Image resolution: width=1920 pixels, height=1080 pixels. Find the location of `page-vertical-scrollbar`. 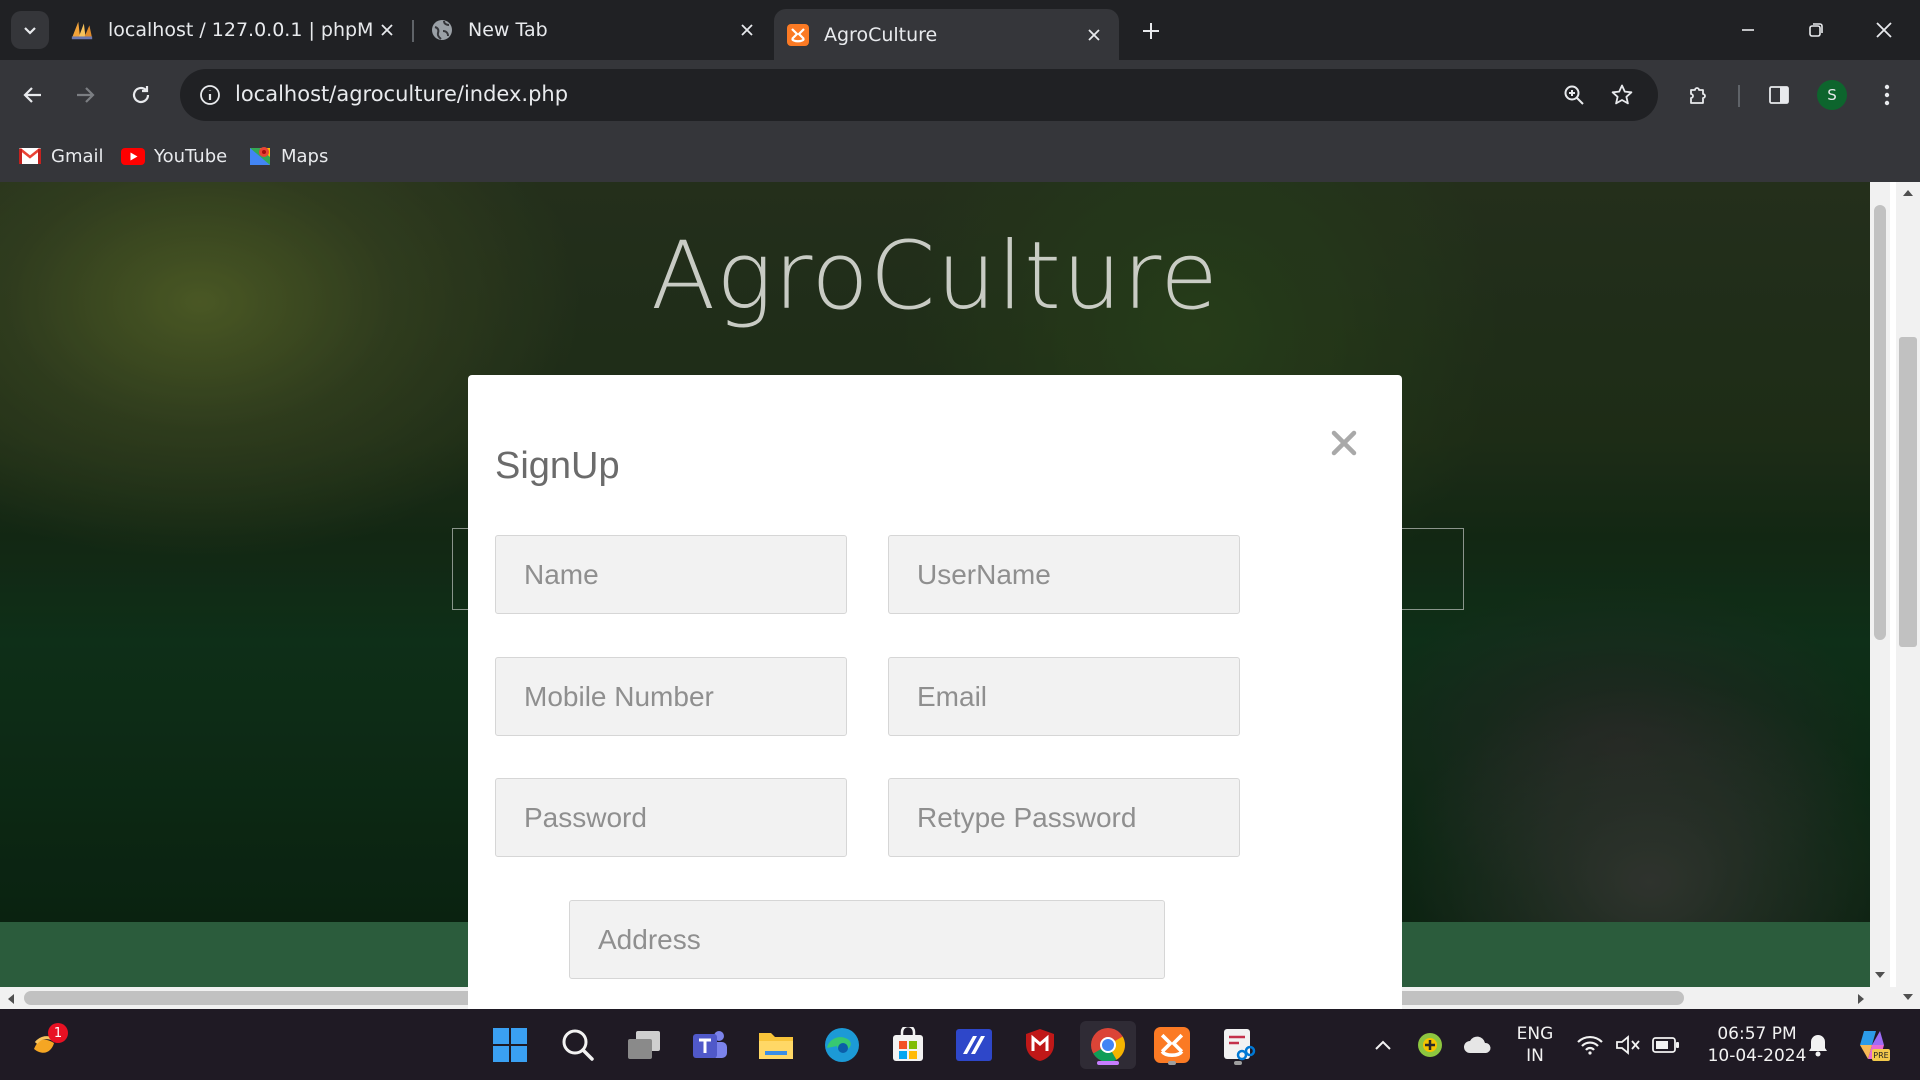

page-vertical-scrollbar is located at coordinates (1880, 584).